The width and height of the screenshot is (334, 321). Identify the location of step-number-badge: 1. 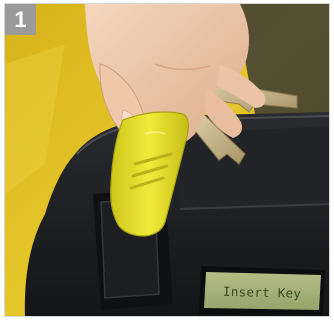
(20, 19).